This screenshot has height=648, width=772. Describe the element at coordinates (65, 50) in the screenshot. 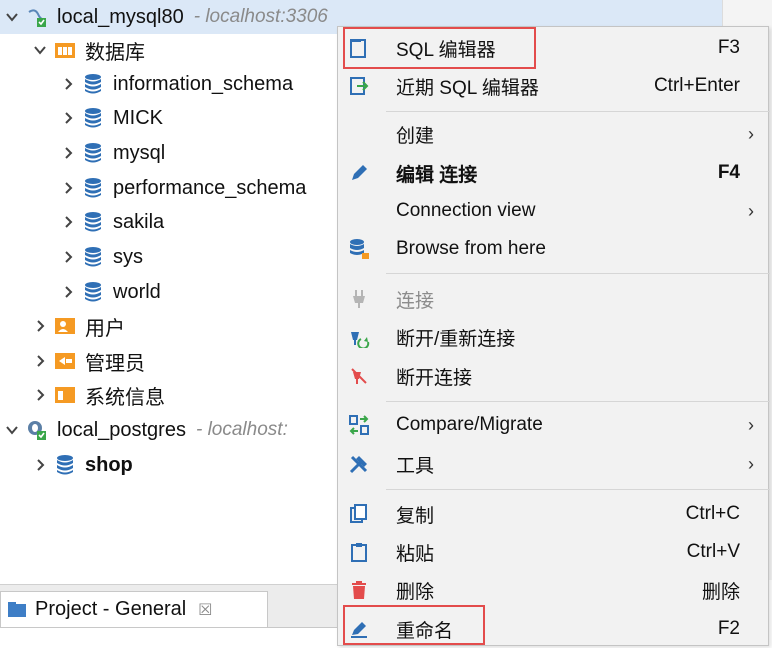

I see `databases-folder-icon` at that location.